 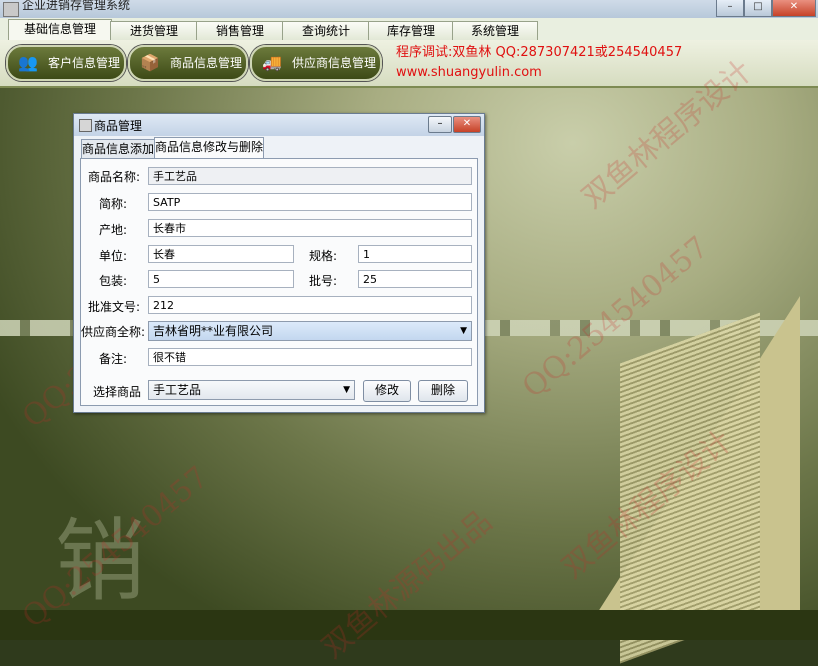 I want to click on select-product-label: 选择商品, so click(x=117, y=392).